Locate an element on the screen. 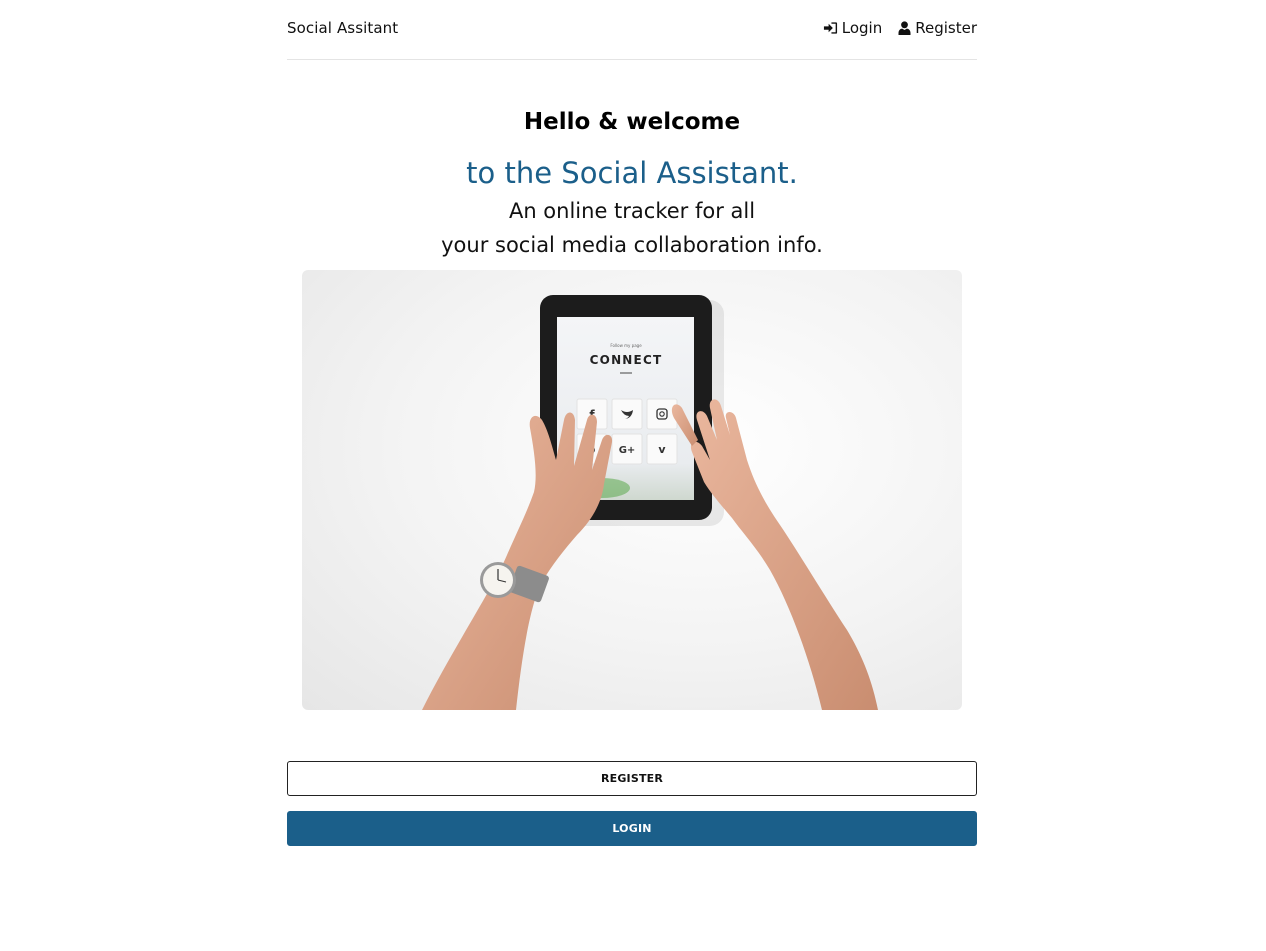 The image size is (1266, 951). svg-text: v is located at coordinates (662, 449).